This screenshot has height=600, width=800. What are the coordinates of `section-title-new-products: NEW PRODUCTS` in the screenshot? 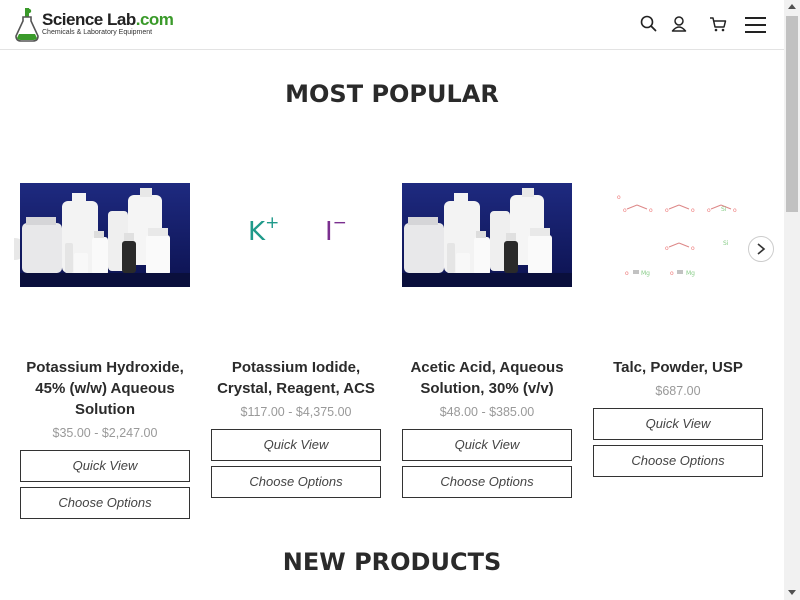 It's located at (392, 562).